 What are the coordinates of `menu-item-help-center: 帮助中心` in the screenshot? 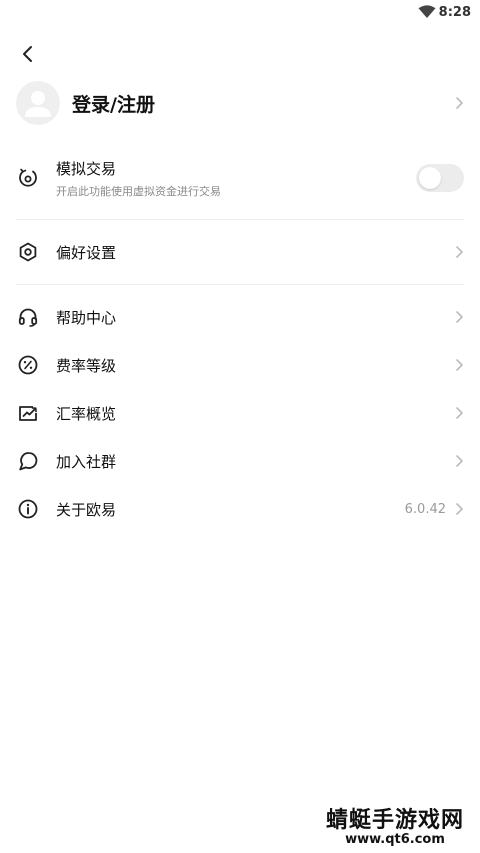 It's located at (240, 317).